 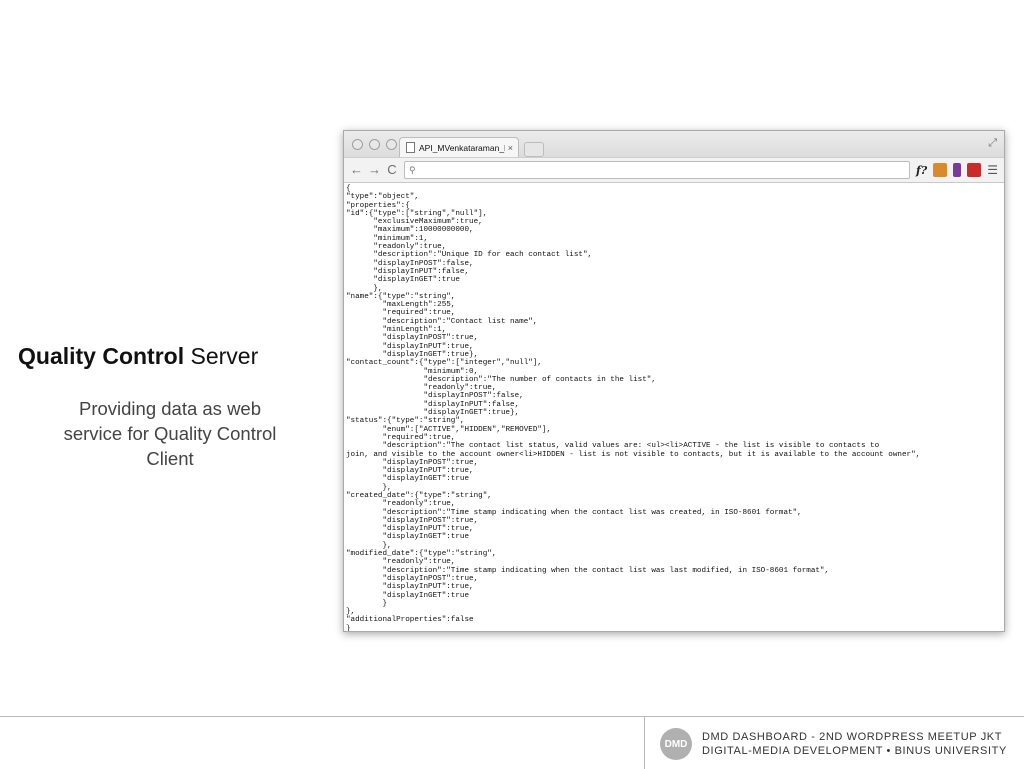 I want to click on json-line: "status":{"type":"string",, so click(x=405, y=421).